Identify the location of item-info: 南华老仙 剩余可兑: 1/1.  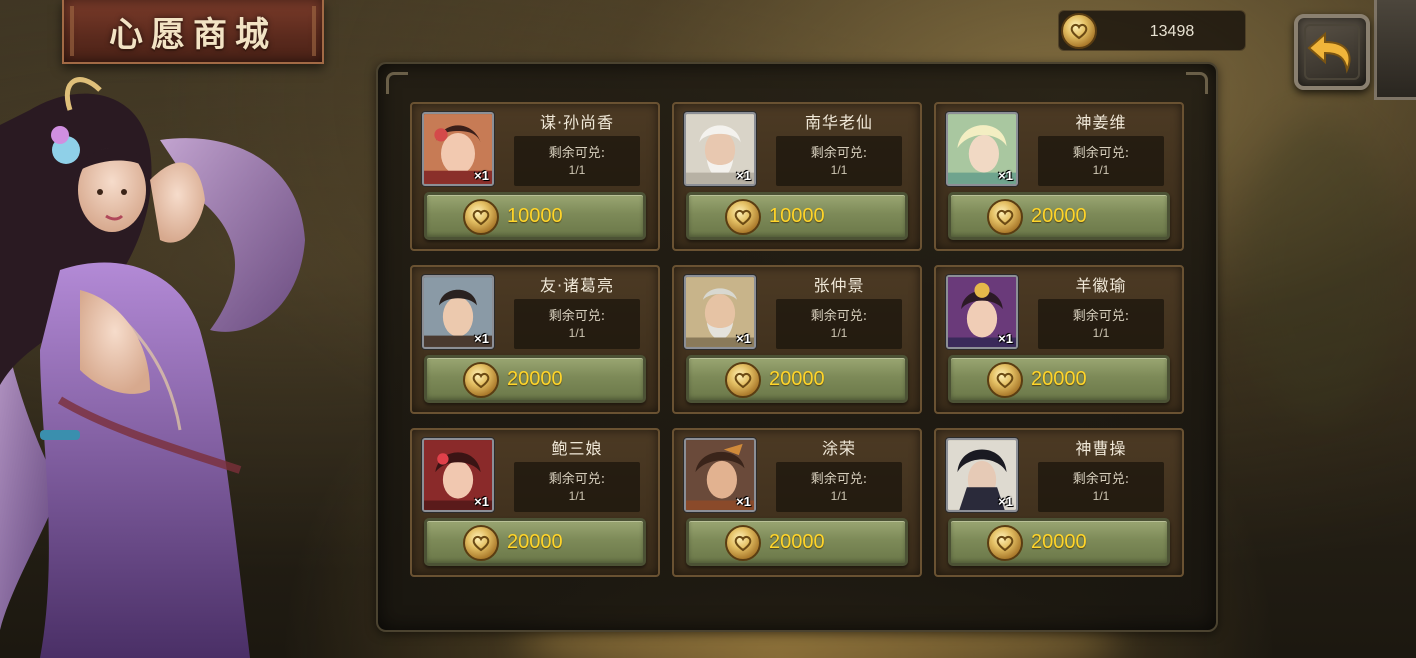
(839, 149).